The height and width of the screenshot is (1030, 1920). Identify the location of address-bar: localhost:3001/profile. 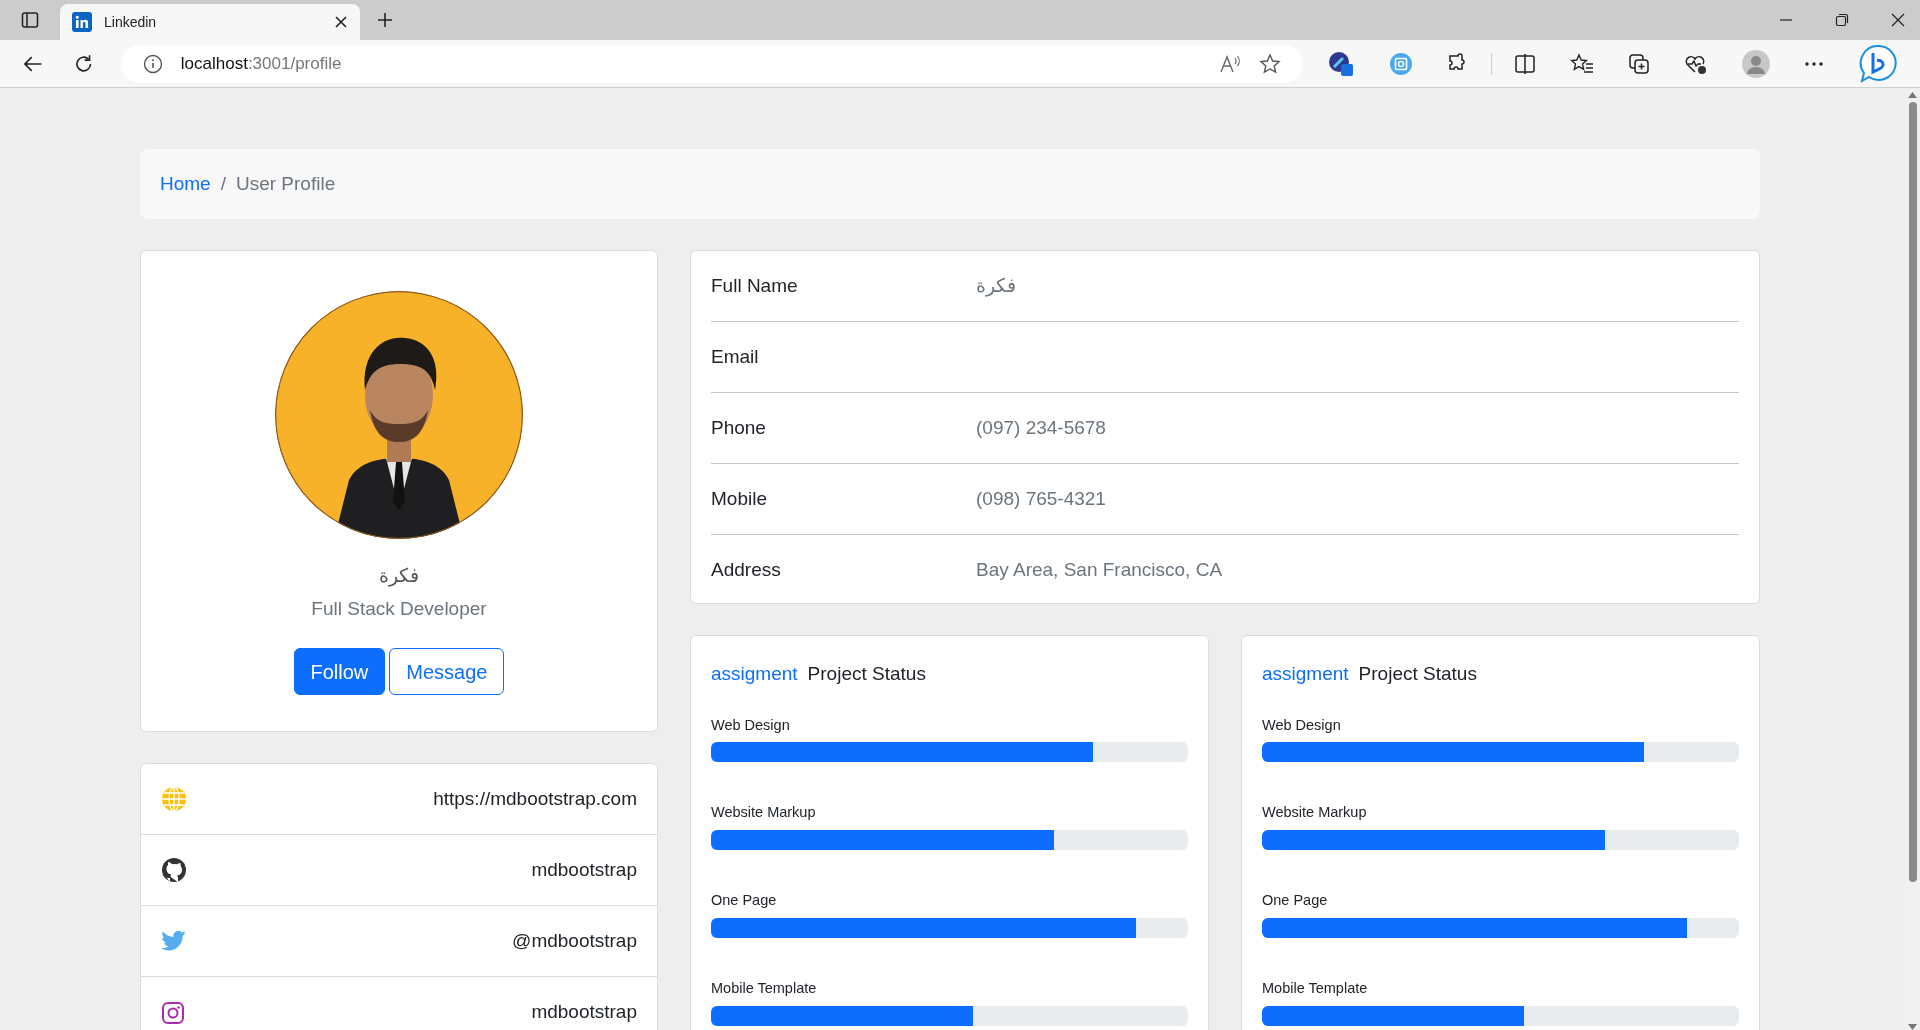
(711, 63).